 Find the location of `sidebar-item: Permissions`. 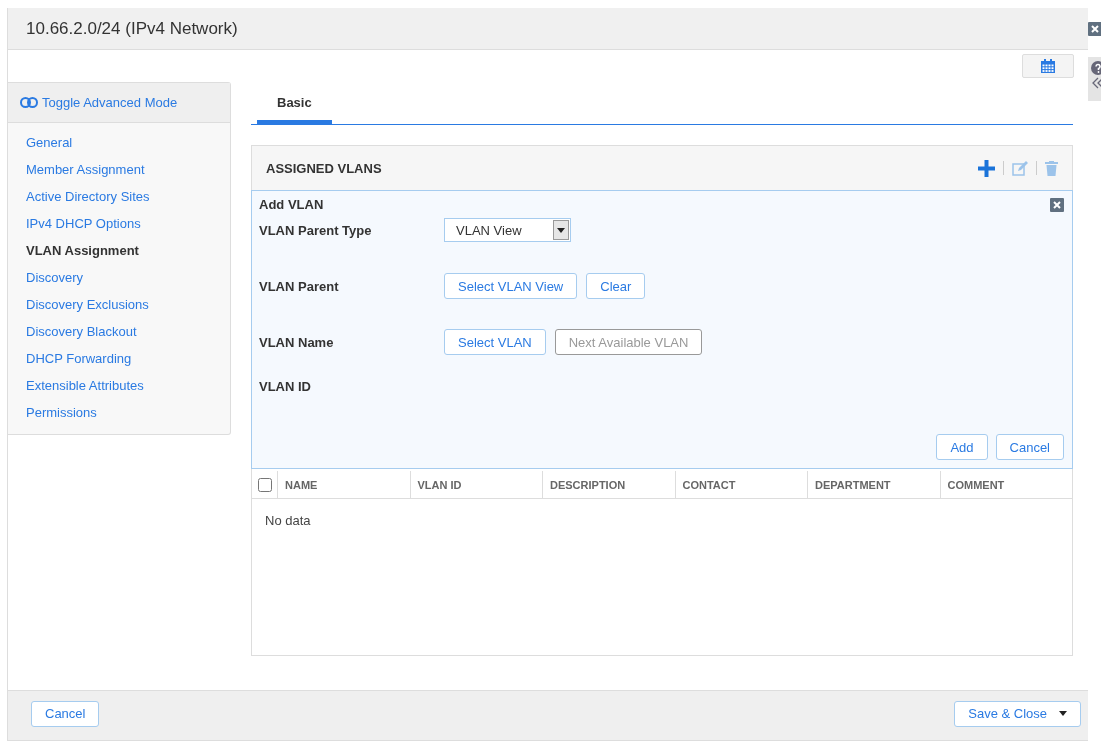

sidebar-item: Permissions is located at coordinates (128, 412).